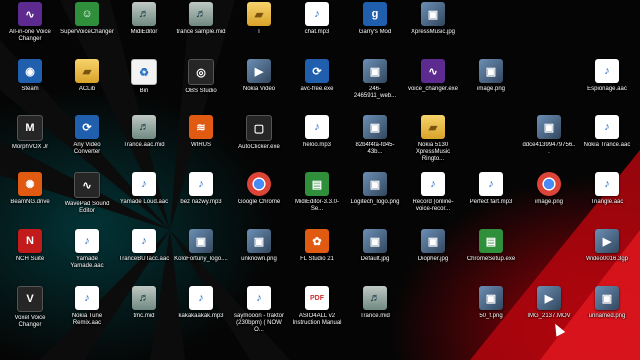  What do you see at coordinates (30, 88) in the screenshot?
I see `desktop-icon: ◉ Steam` at bounding box center [30, 88].